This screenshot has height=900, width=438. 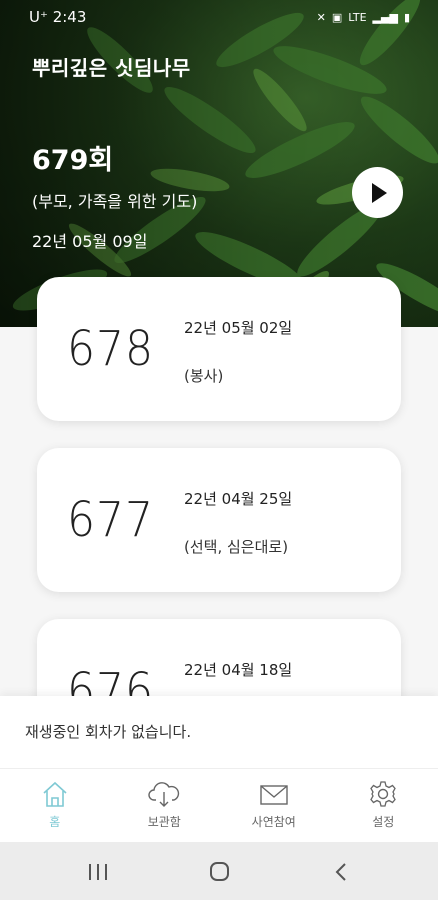 What do you see at coordinates (385, 17) in the screenshot?
I see `signal-icon: ▂▄▆` at bounding box center [385, 17].